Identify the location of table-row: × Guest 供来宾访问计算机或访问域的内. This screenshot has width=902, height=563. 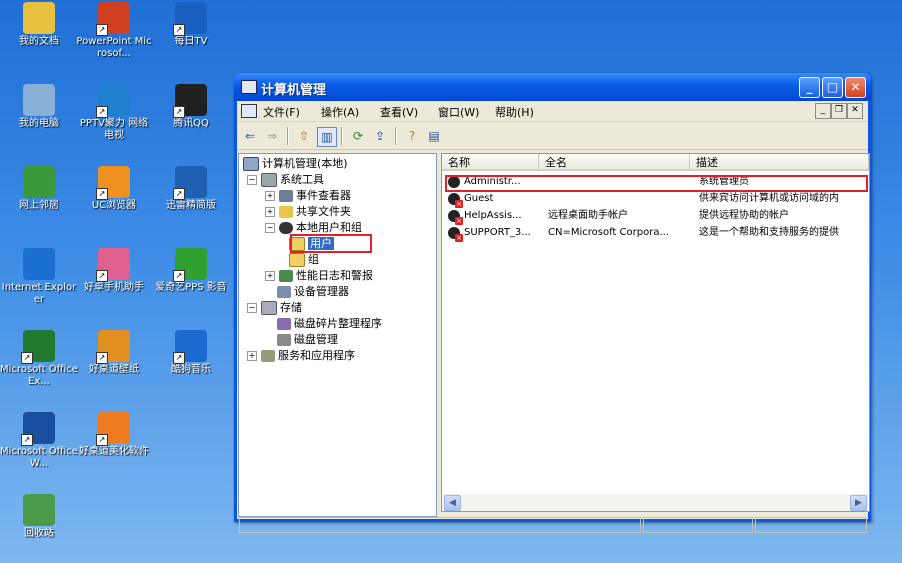
(655, 199).